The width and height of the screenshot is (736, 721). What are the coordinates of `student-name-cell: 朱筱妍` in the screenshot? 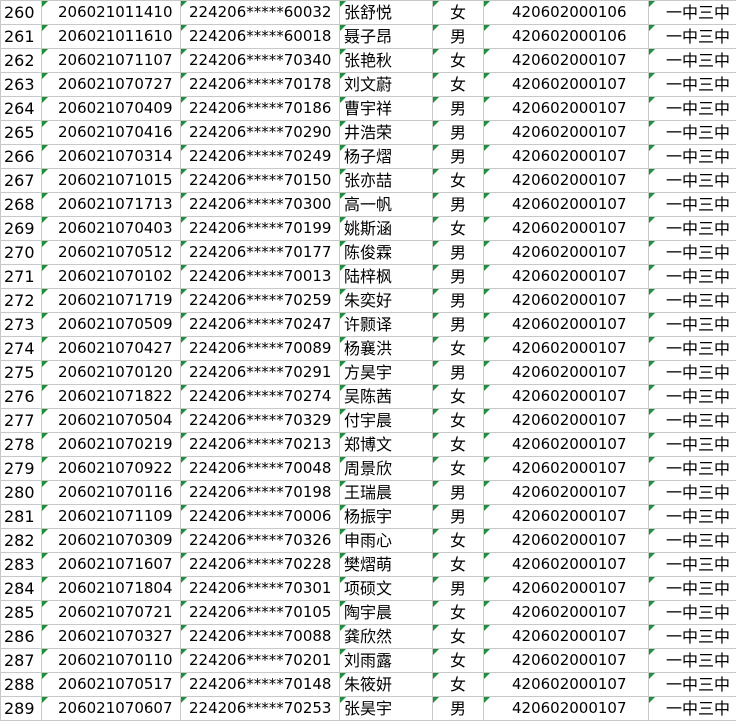 It's located at (386, 684).